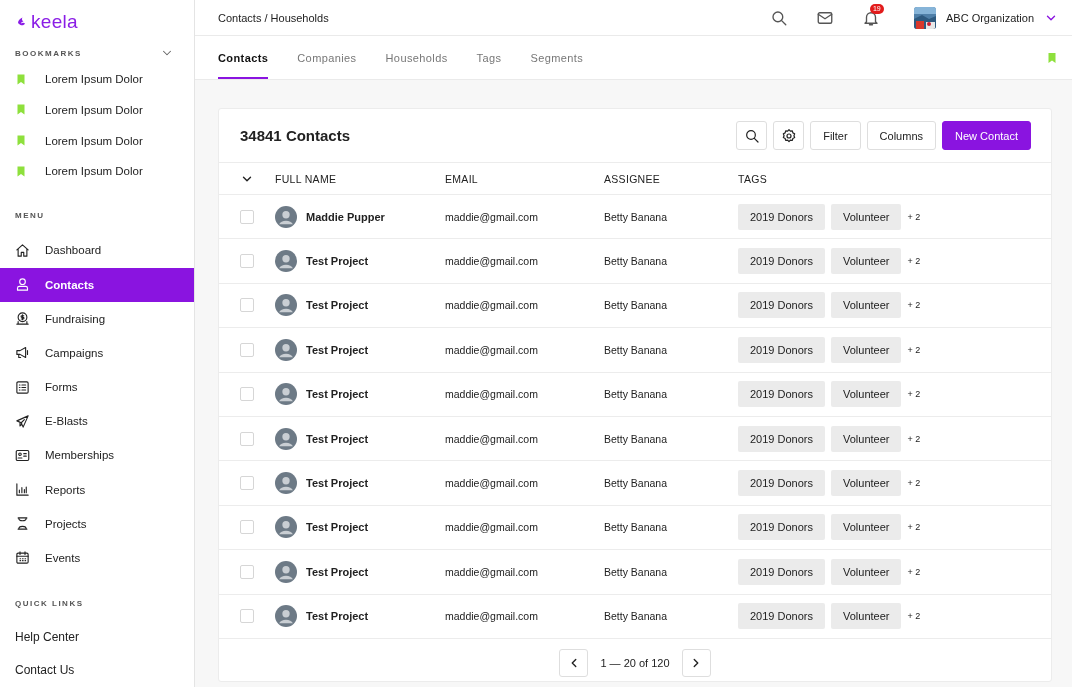 This screenshot has width=1072, height=687. What do you see at coordinates (97, 387) in the screenshot?
I see `menu-item: Forms` at bounding box center [97, 387].